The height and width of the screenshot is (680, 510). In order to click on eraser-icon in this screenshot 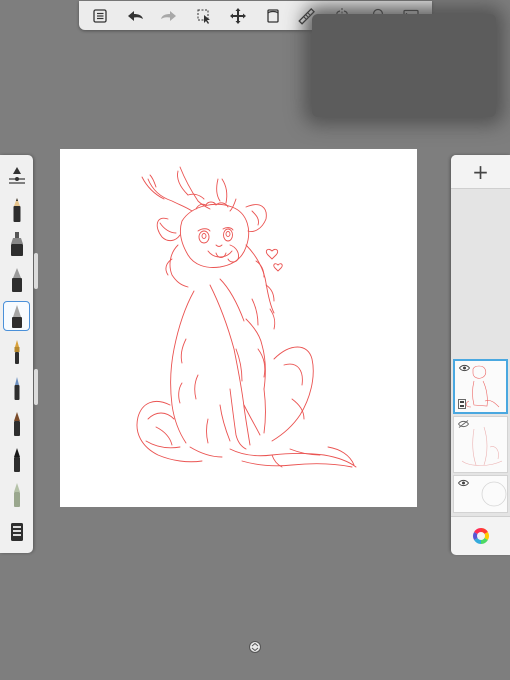, I will do `click(16, 495)`.